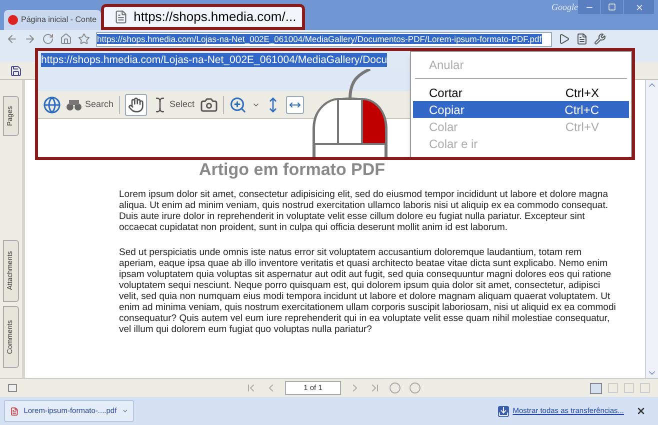 This screenshot has width=658, height=425. Describe the element at coordinates (521, 92) in the screenshot. I see `menu-item: Cortar Ctrl+X` at that location.